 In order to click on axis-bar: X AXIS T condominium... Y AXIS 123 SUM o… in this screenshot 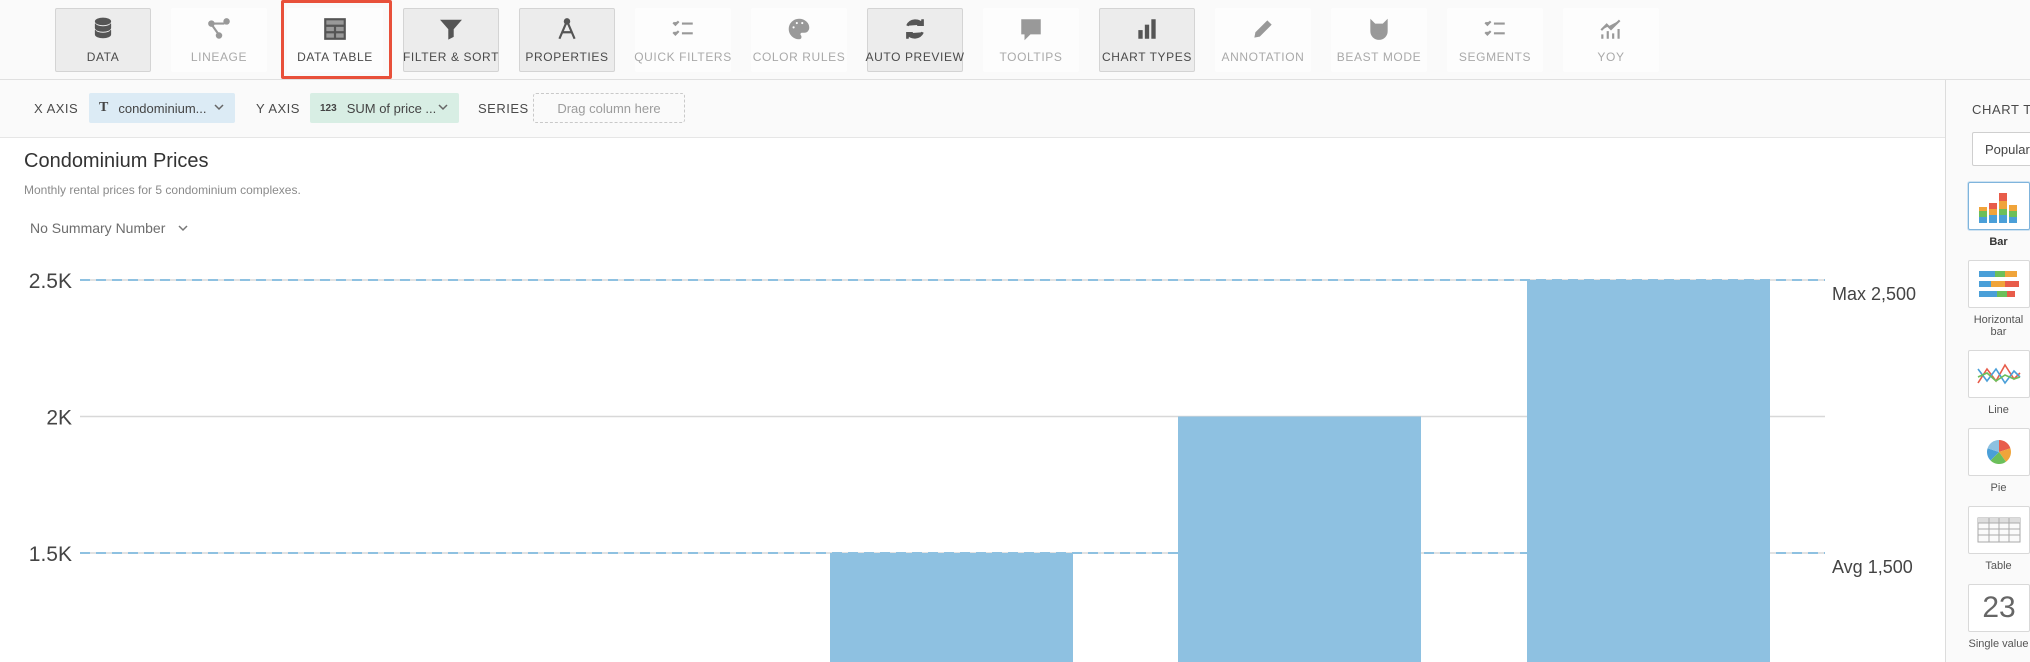, I will do `click(972, 109)`.